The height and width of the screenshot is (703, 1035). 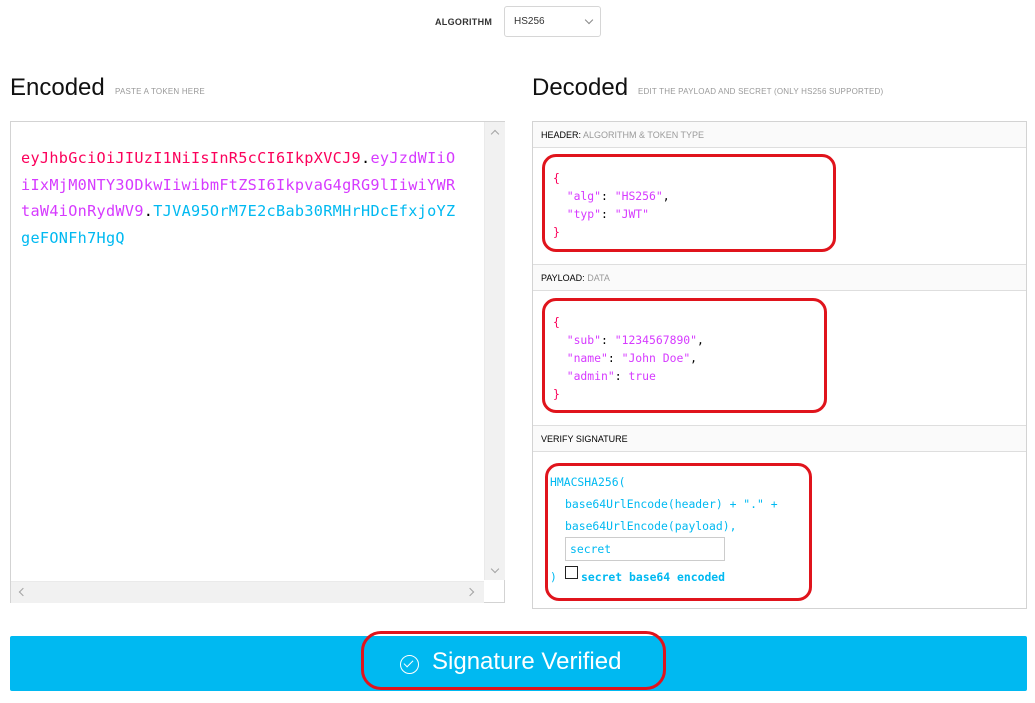 What do you see at coordinates (642, 376) in the screenshot?
I see `json-value: true` at bounding box center [642, 376].